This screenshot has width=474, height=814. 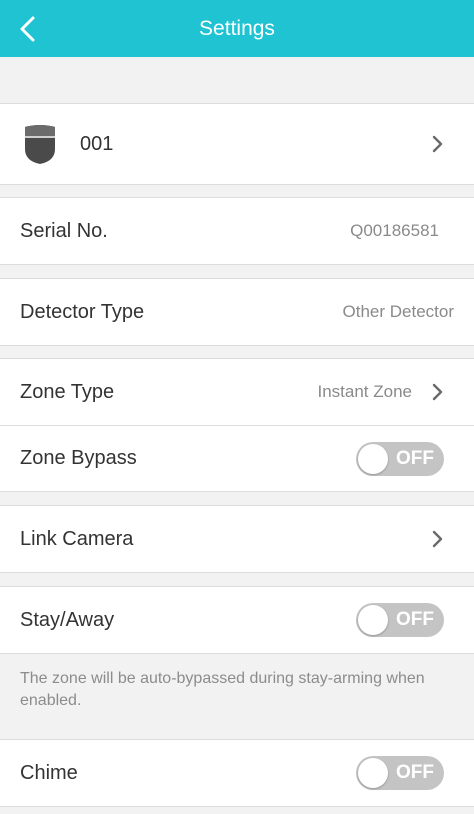 What do you see at coordinates (64, 230) in the screenshot?
I see `serial-label: Serial No.` at bounding box center [64, 230].